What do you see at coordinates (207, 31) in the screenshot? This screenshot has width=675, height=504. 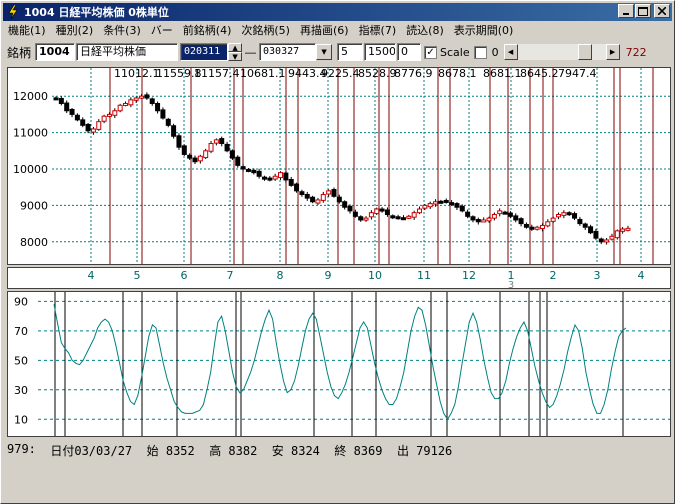 I see `menu-item-prev: 前銘柄(4)` at bounding box center [207, 31].